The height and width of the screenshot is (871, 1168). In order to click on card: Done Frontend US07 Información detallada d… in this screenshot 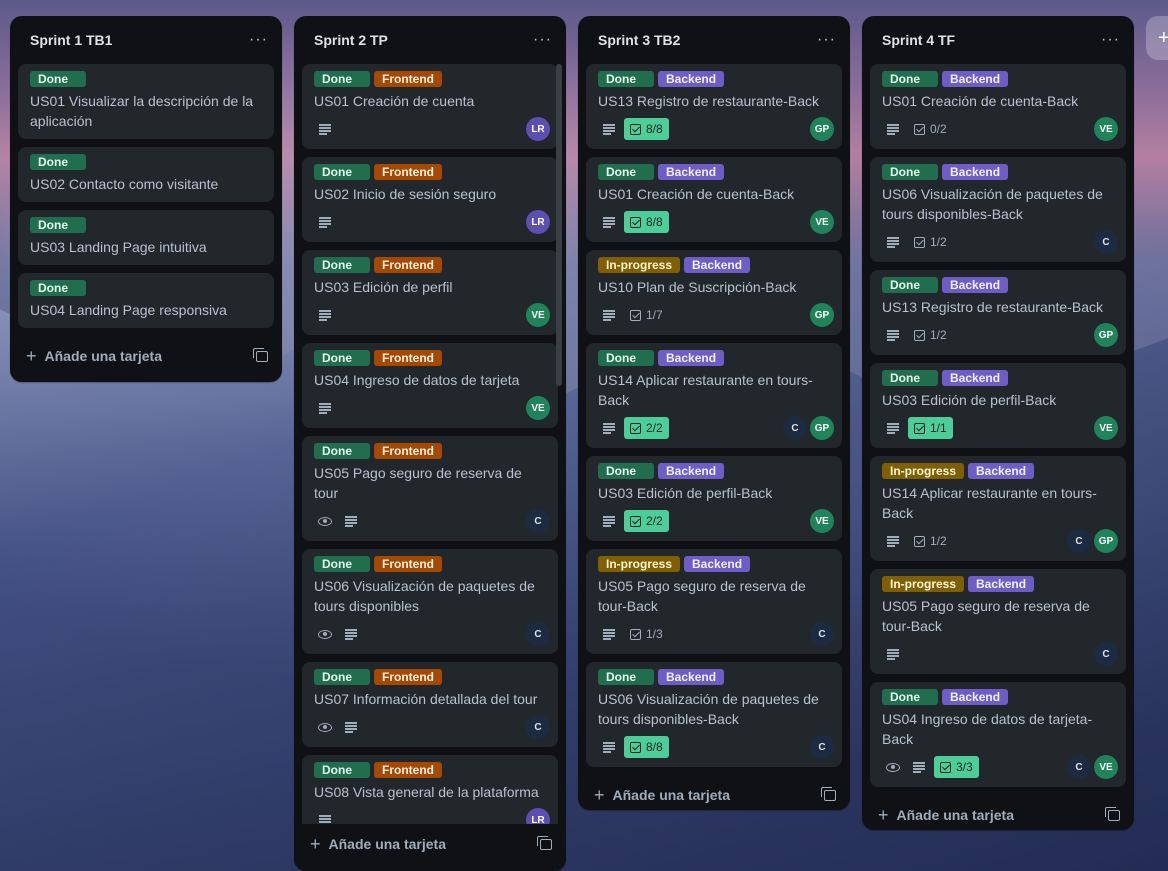, I will do `click(430, 704)`.